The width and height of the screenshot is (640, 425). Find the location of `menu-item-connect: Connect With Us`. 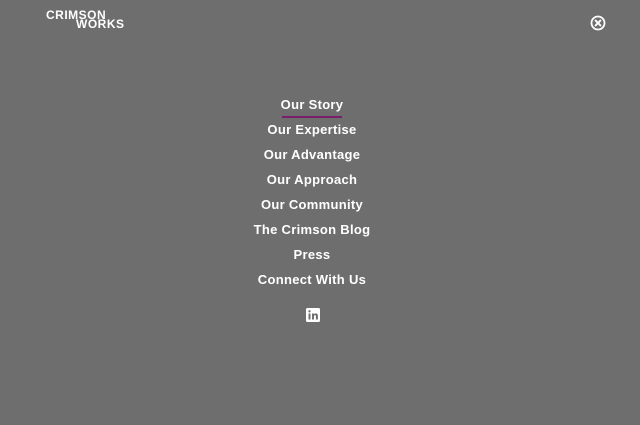

menu-item-connect: Connect With Us is located at coordinates (312, 279).